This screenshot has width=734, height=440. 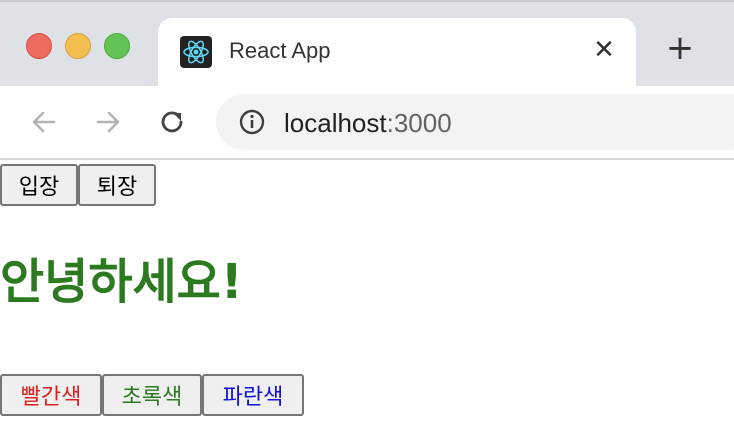 What do you see at coordinates (172, 122) in the screenshot?
I see `reload-icon` at bounding box center [172, 122].